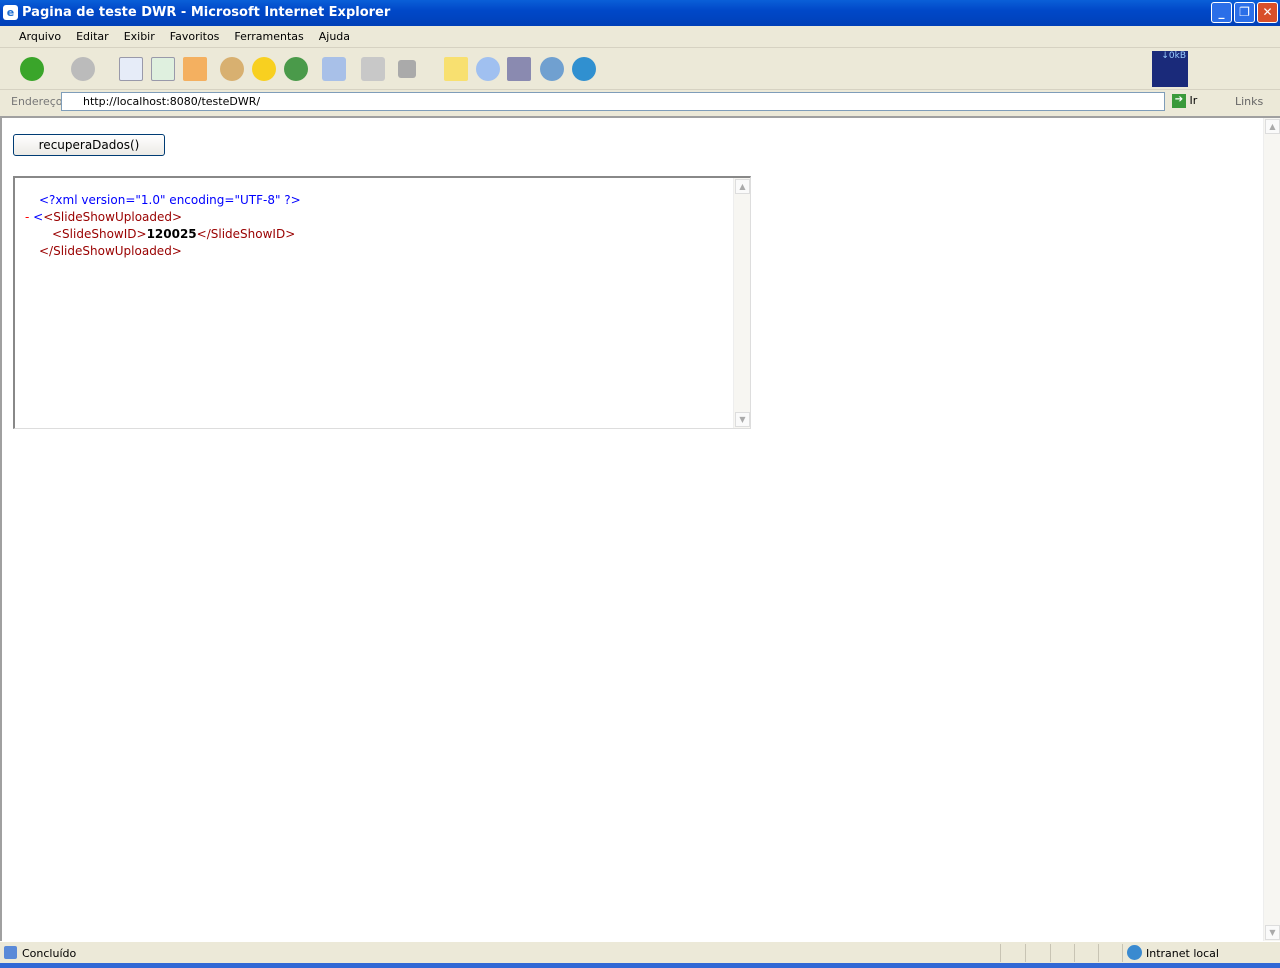 The image size is (1280, 968). Describe the element at coordinates (1170, 69) in the screenshot. I see `net-meter: ↓0kB` at that location.